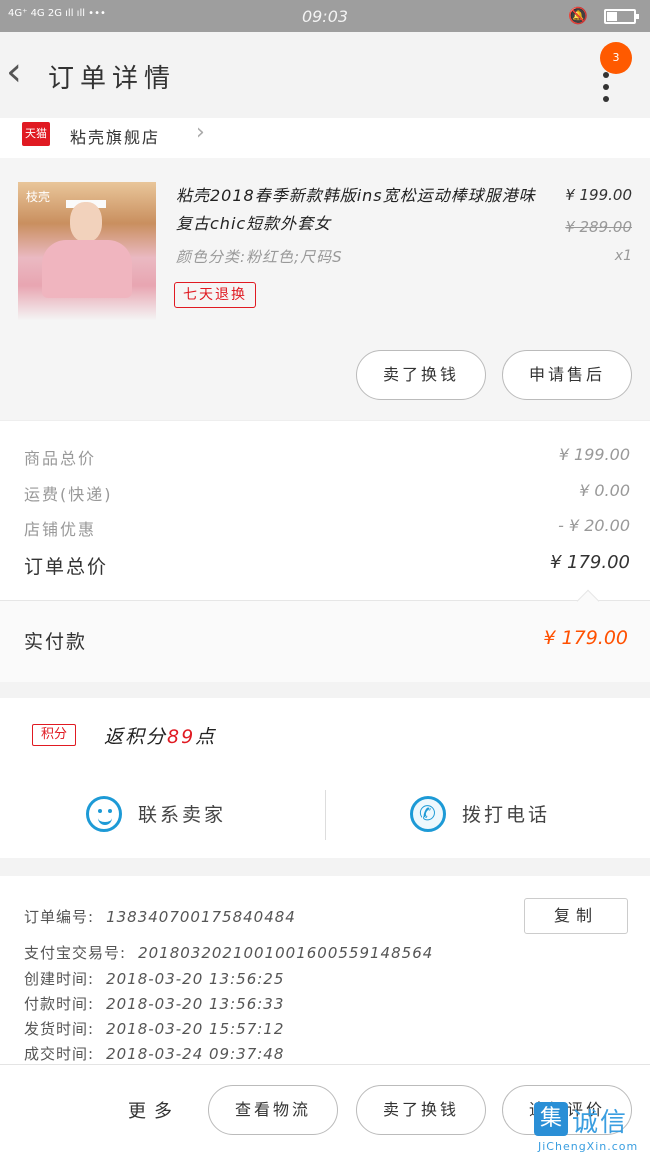 Image resolution: width=650 pixels, height=1155 pixels. I want to click on order-number-label: 订单编号:, so click(59, 917).